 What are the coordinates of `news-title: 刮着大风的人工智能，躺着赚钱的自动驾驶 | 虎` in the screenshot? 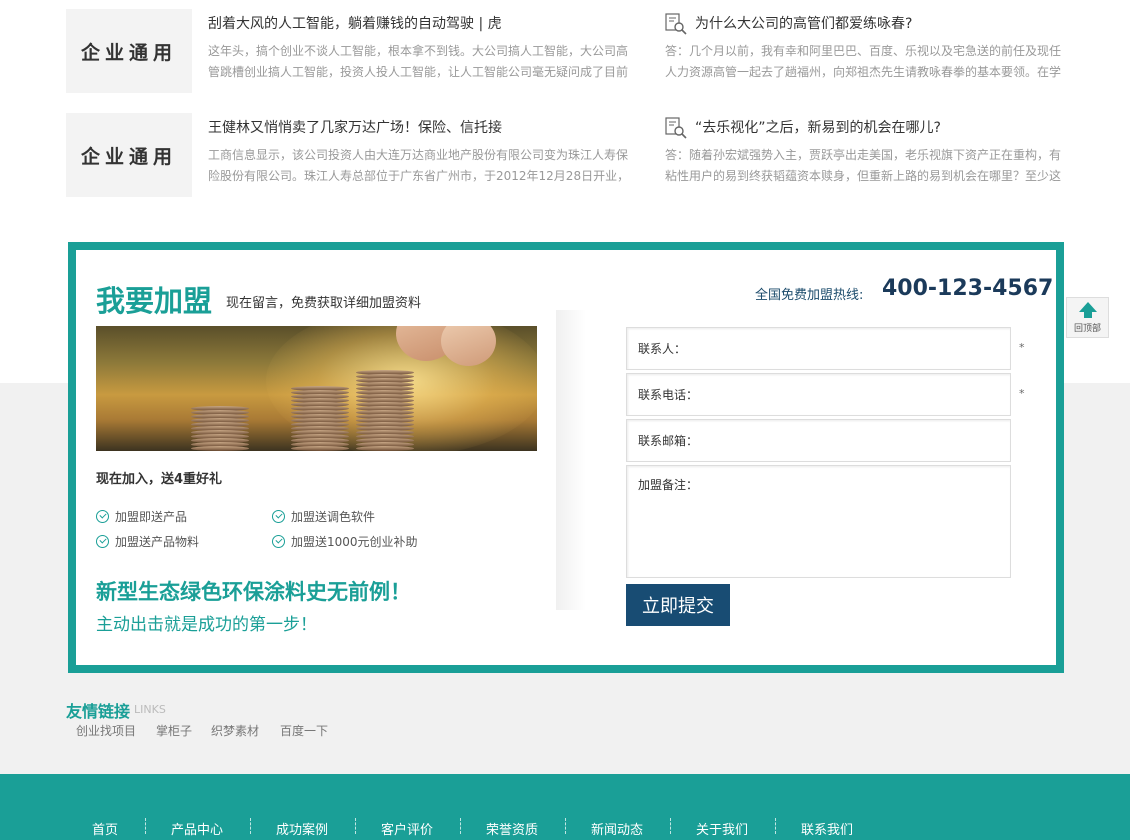 It's located at (355, 23).